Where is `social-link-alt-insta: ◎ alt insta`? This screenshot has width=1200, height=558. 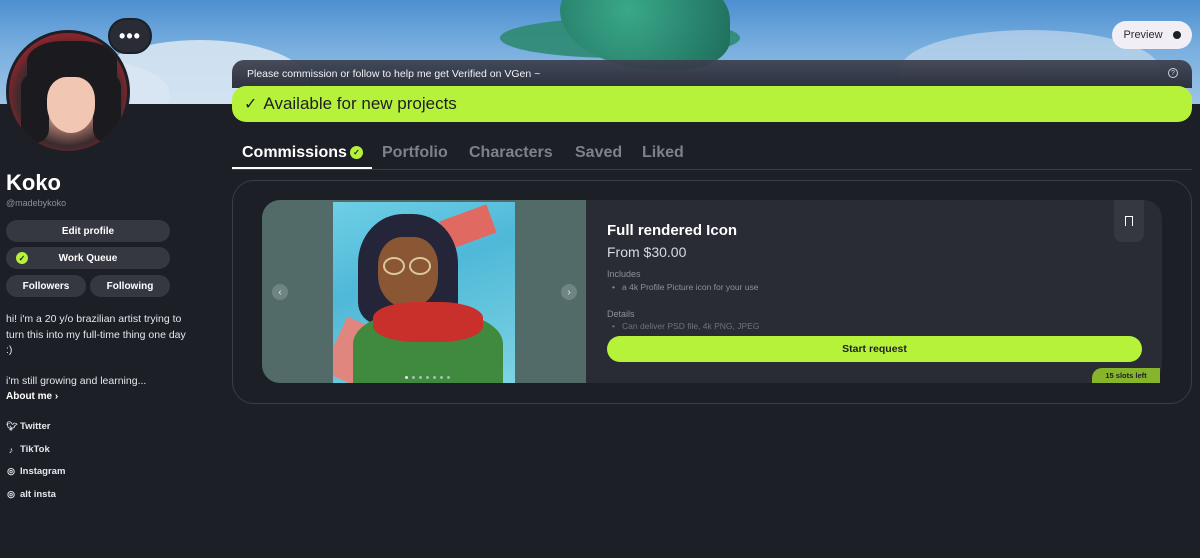 social-link-alt-insta: ◎ alt insta is located at coordinates (31, 494).